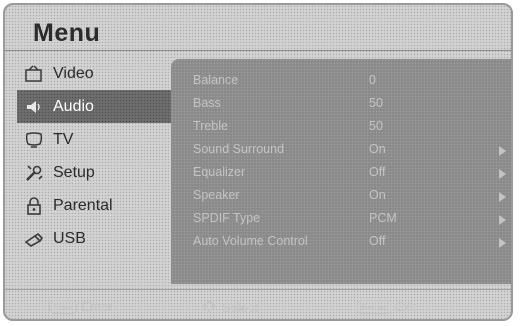 Image resolution: width=520 pixels, height=326 pixels. Describe the element at coordinates (405, 306) in the screenshot. I see `exit-hint-label: Exit` at that location.